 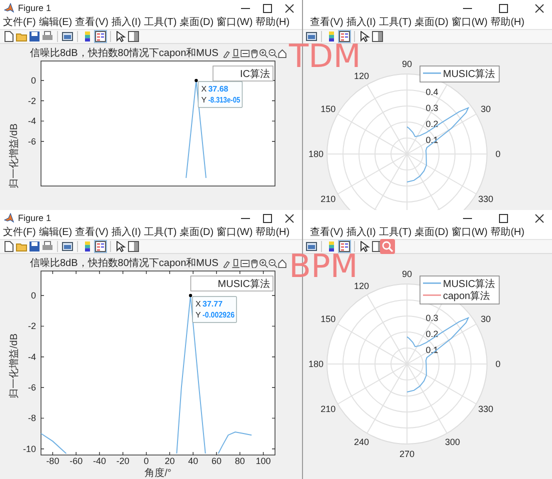 What do you see at coordinates (76, 461) in the screenshot?
I see `tick-label: -60` at bounding box center [76, 461].